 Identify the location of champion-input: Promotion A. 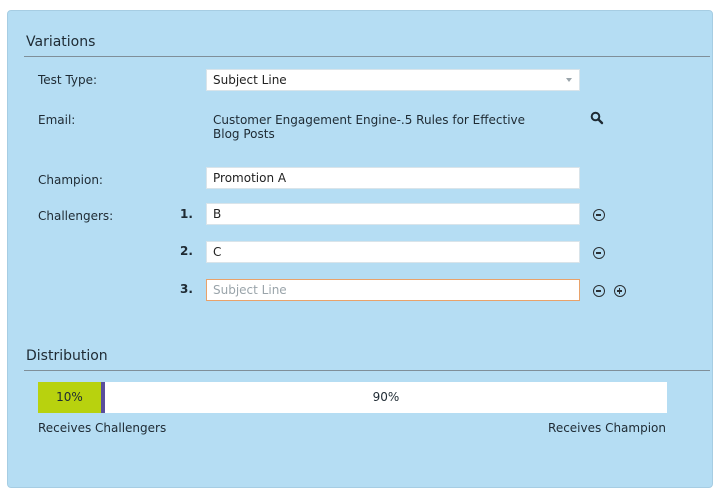
(393, 178).